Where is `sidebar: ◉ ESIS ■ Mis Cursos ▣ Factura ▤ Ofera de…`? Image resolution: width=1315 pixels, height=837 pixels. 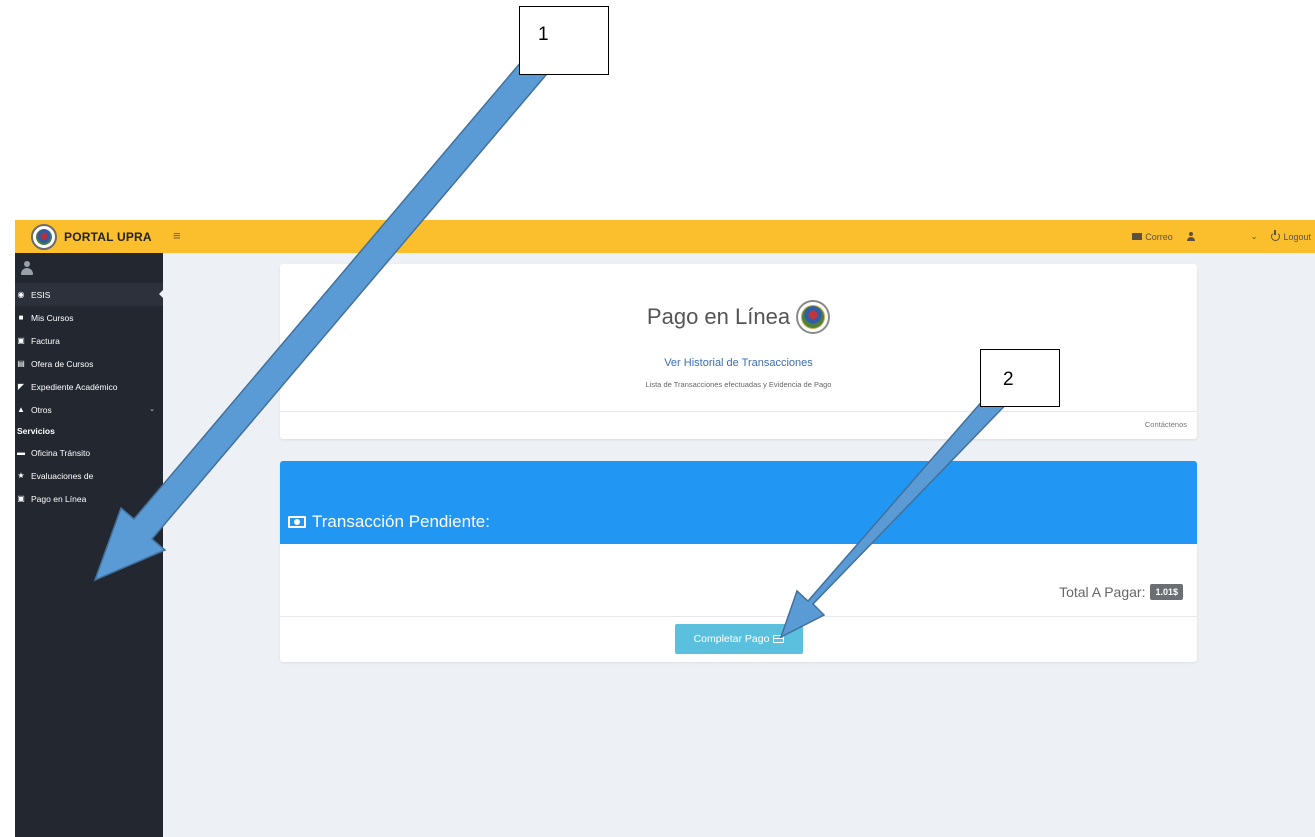
sidebar: ◉ ESIS ■ Mis Cursos ▣ Factura ▤ Ofera de… is located at coordinates (89, 545).